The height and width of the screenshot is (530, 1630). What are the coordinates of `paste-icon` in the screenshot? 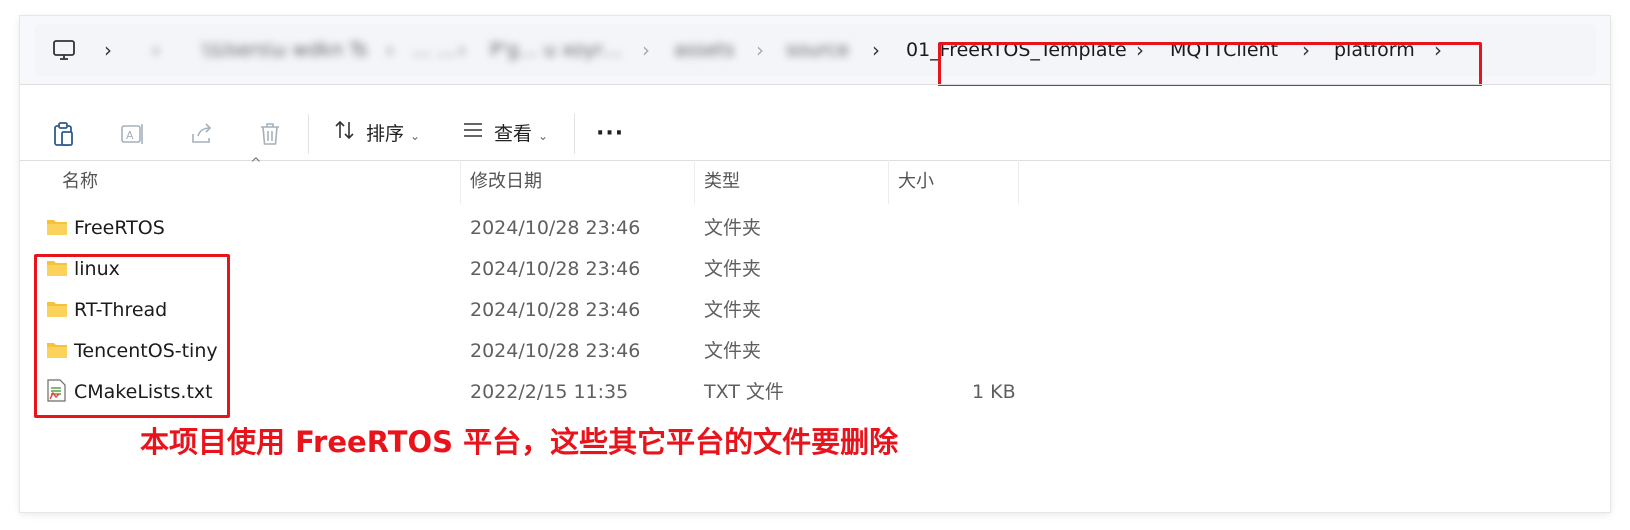 It's located at (64, 134).